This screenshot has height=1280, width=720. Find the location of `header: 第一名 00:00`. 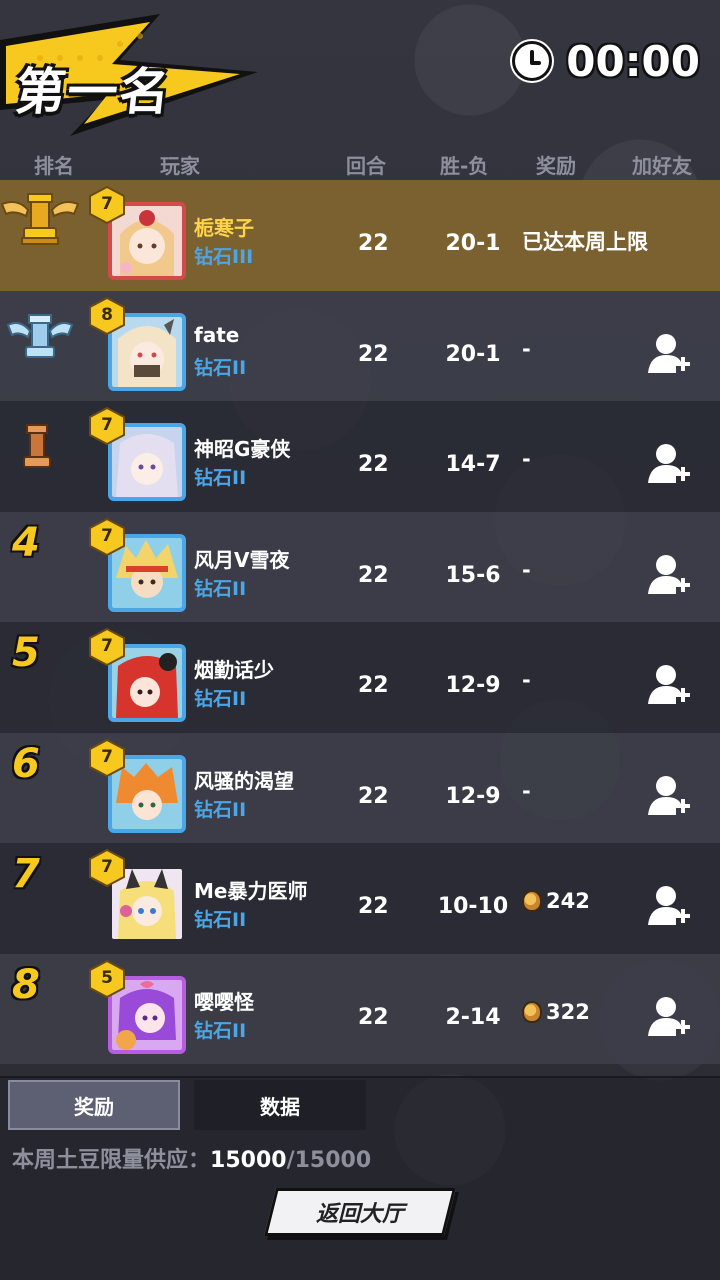

header: 第一名 00:00 is located at coordinates (360, 75).